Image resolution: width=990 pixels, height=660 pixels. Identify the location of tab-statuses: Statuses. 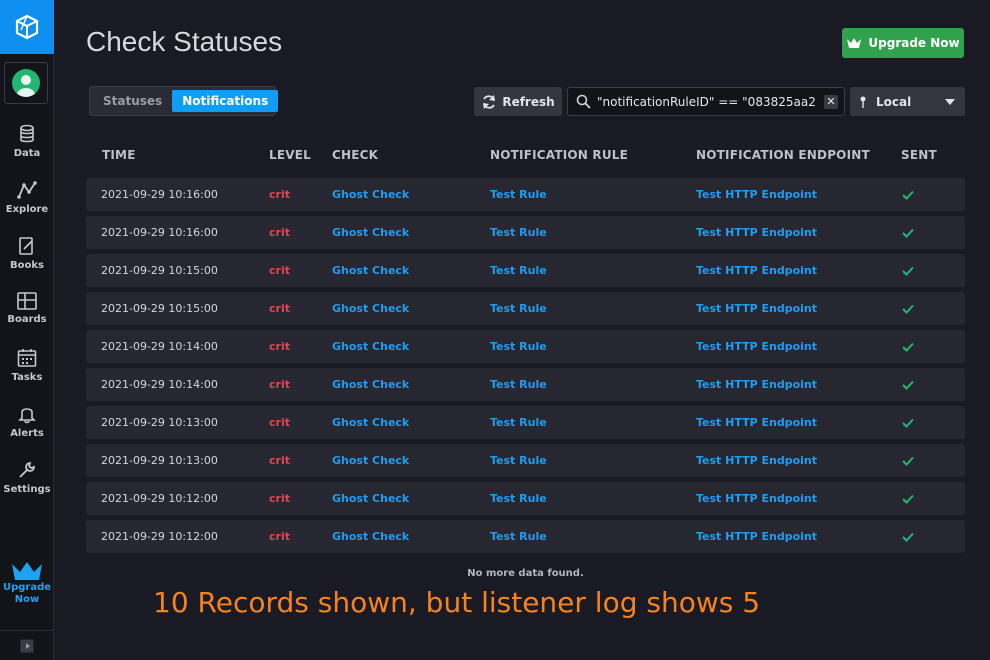
(132, 101).